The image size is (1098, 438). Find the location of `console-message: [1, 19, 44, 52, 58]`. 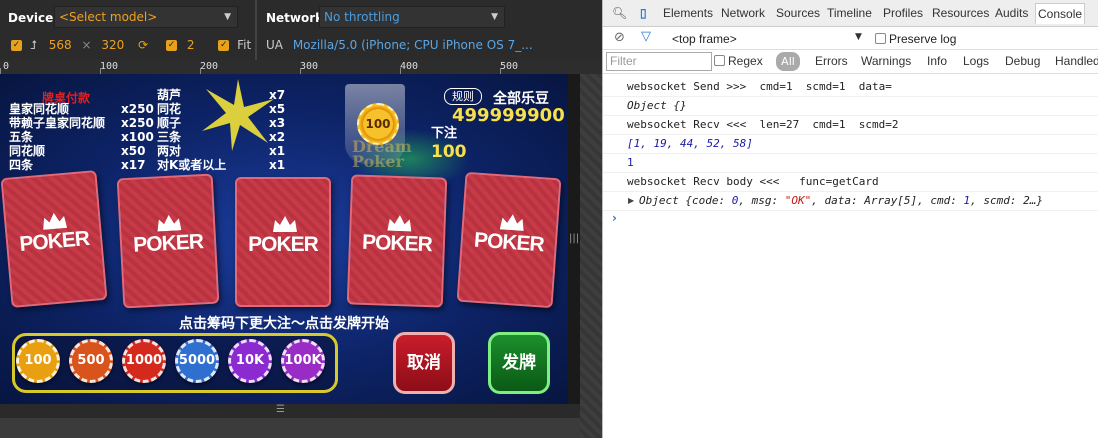

console-message: [1, 19, 44, 52, 58] is located at coordinates (690, 143).